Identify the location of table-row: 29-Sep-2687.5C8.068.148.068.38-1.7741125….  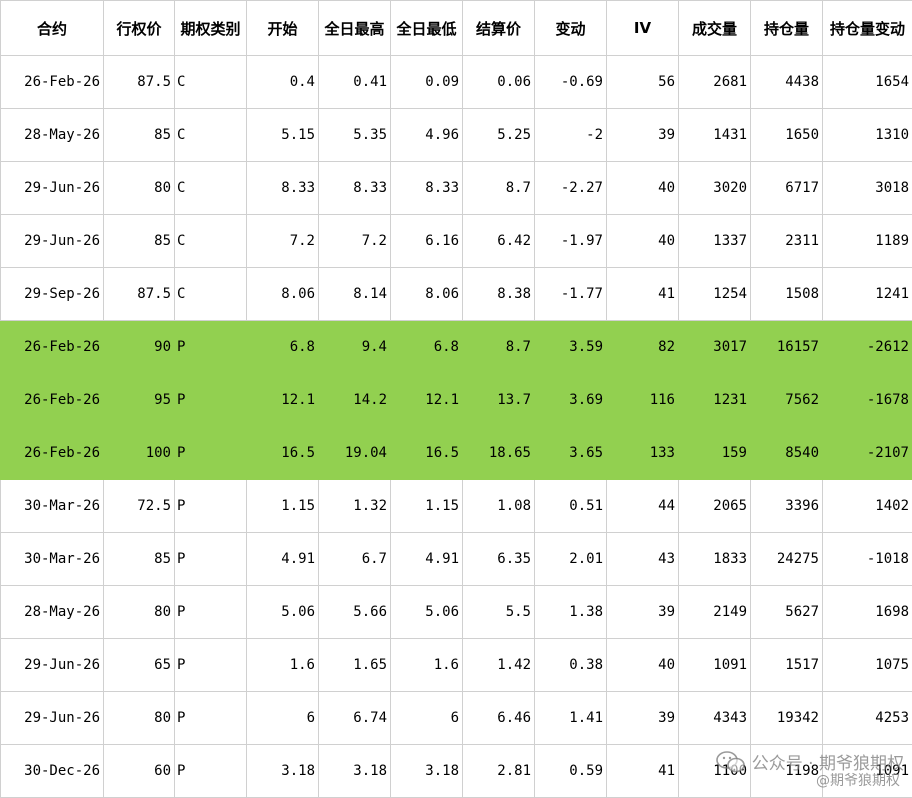
(456, 294).